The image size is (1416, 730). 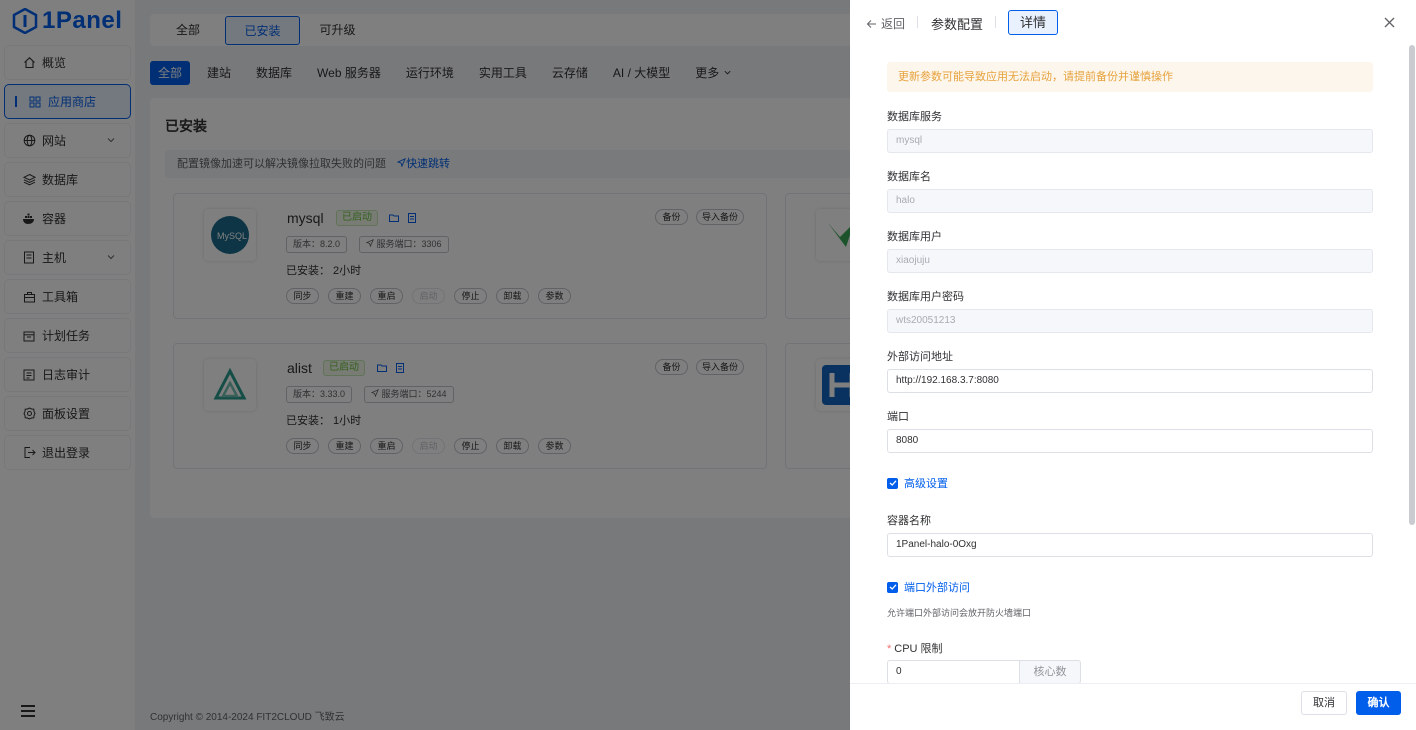 I want to click on back-label: 返回, so click(x=893, y=24).